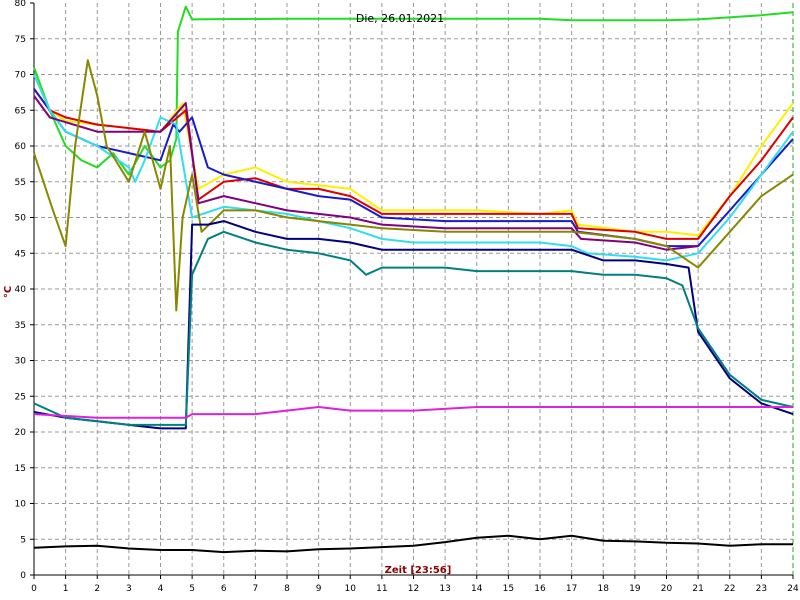 The height and width of the screenshot is (600, 800). I want to click on x-tick-label: 0, so click(34, 589).